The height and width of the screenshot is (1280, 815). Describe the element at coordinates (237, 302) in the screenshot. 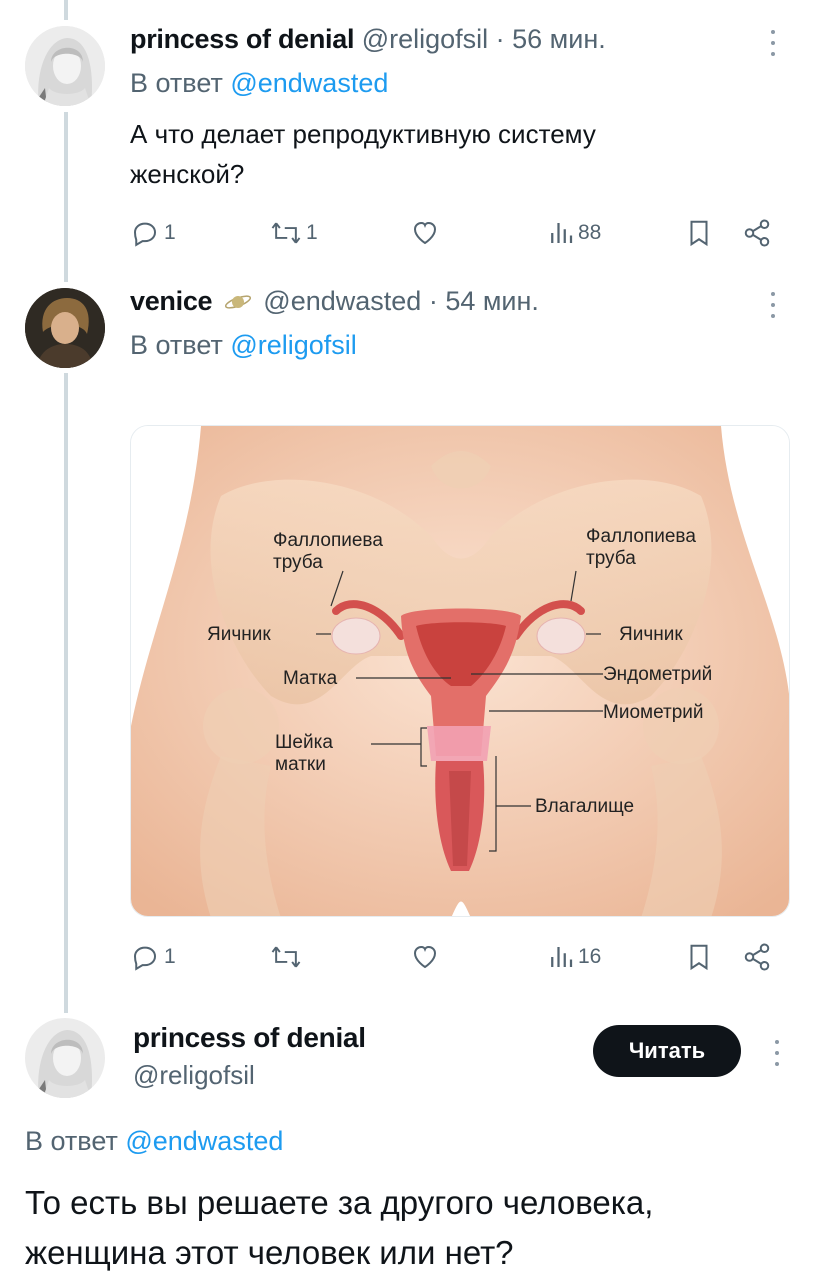

I see `planet-emoji-icon` at that location.